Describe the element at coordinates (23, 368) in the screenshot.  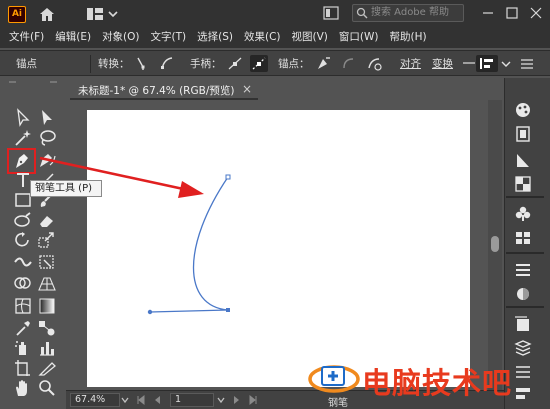
I see `artboard-tool-icon` at that location.